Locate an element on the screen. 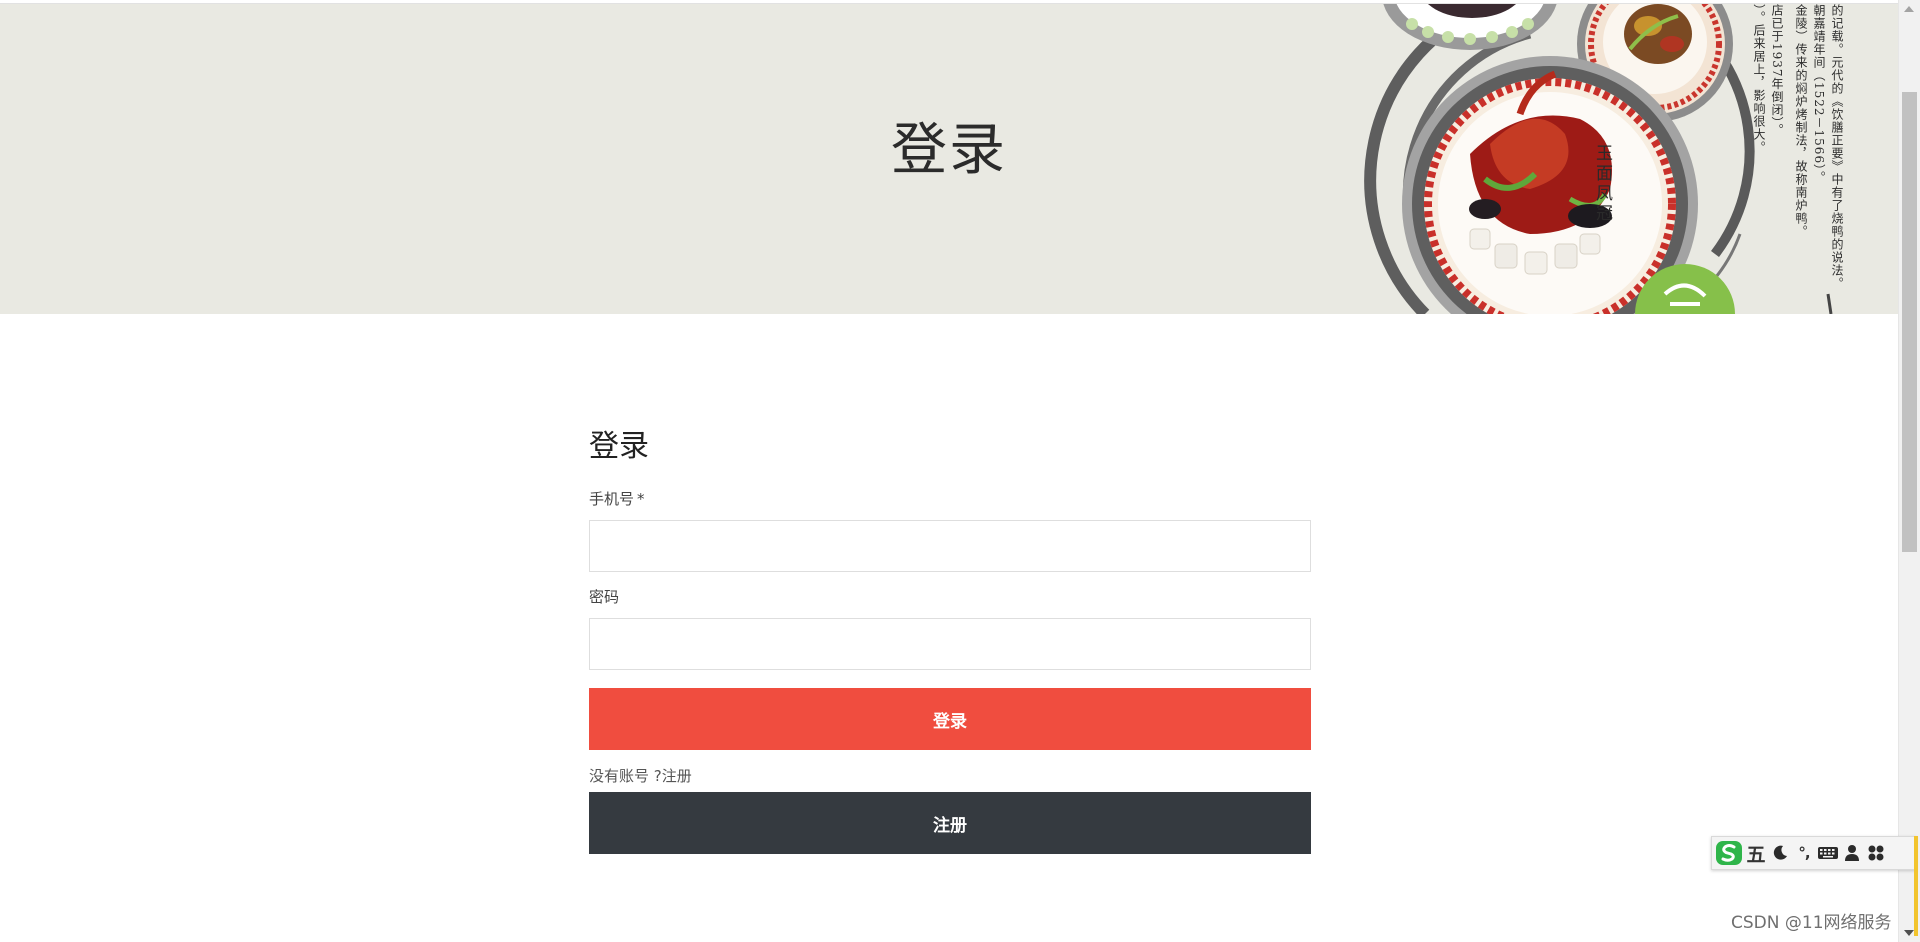 The image size is (1920, 942). ime-mode-toggle: 五 is located at coordinates (1756, 853).